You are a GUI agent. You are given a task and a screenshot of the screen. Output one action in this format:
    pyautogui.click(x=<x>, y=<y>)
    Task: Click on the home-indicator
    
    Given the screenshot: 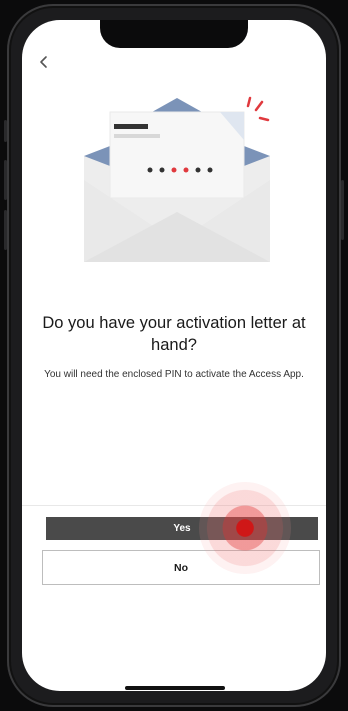 What is the action you would take?
    pyautogui.click(x=175, y=688)
    